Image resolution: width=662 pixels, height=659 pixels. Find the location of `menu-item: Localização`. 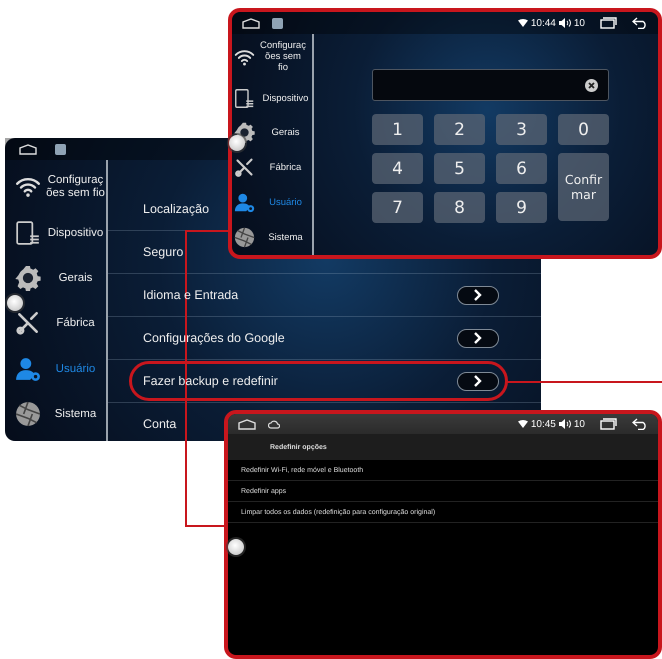

menu-item: Localização is located at coordinates (176, 209).